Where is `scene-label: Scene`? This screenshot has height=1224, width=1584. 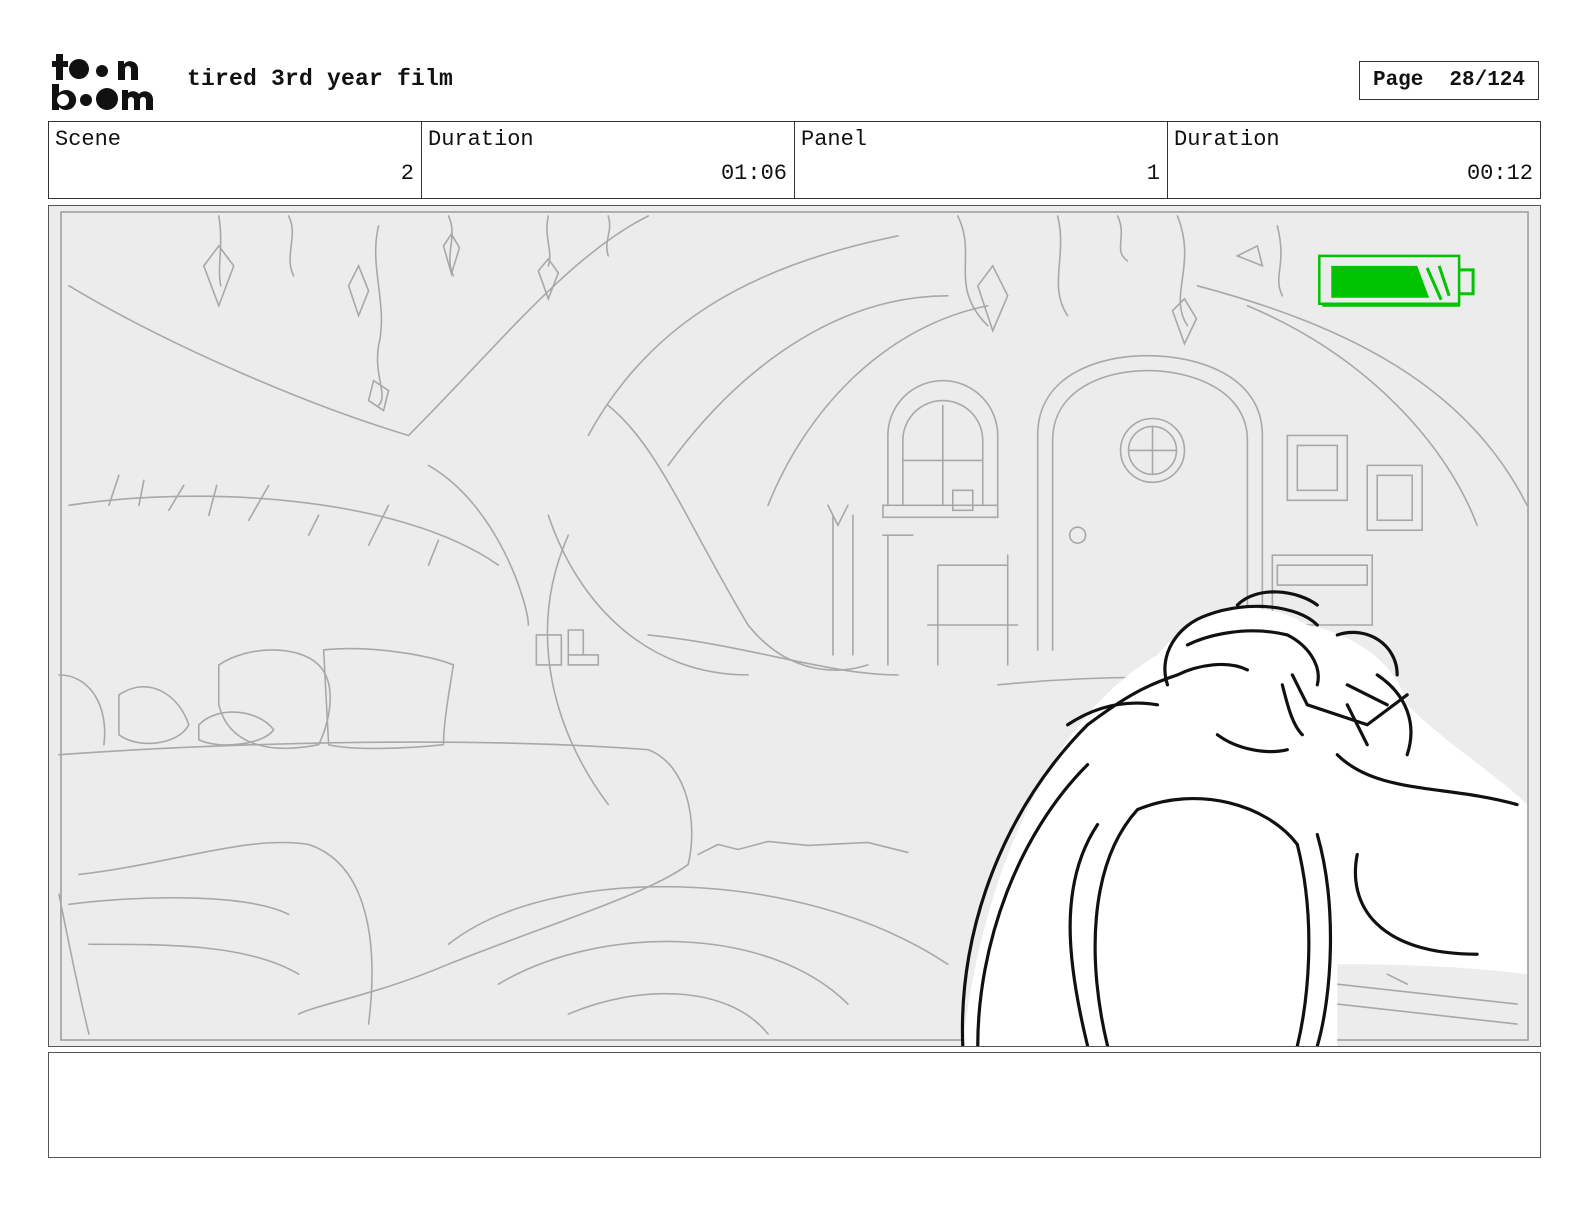
scene-label: Scene is located at coordinates (88, 139).